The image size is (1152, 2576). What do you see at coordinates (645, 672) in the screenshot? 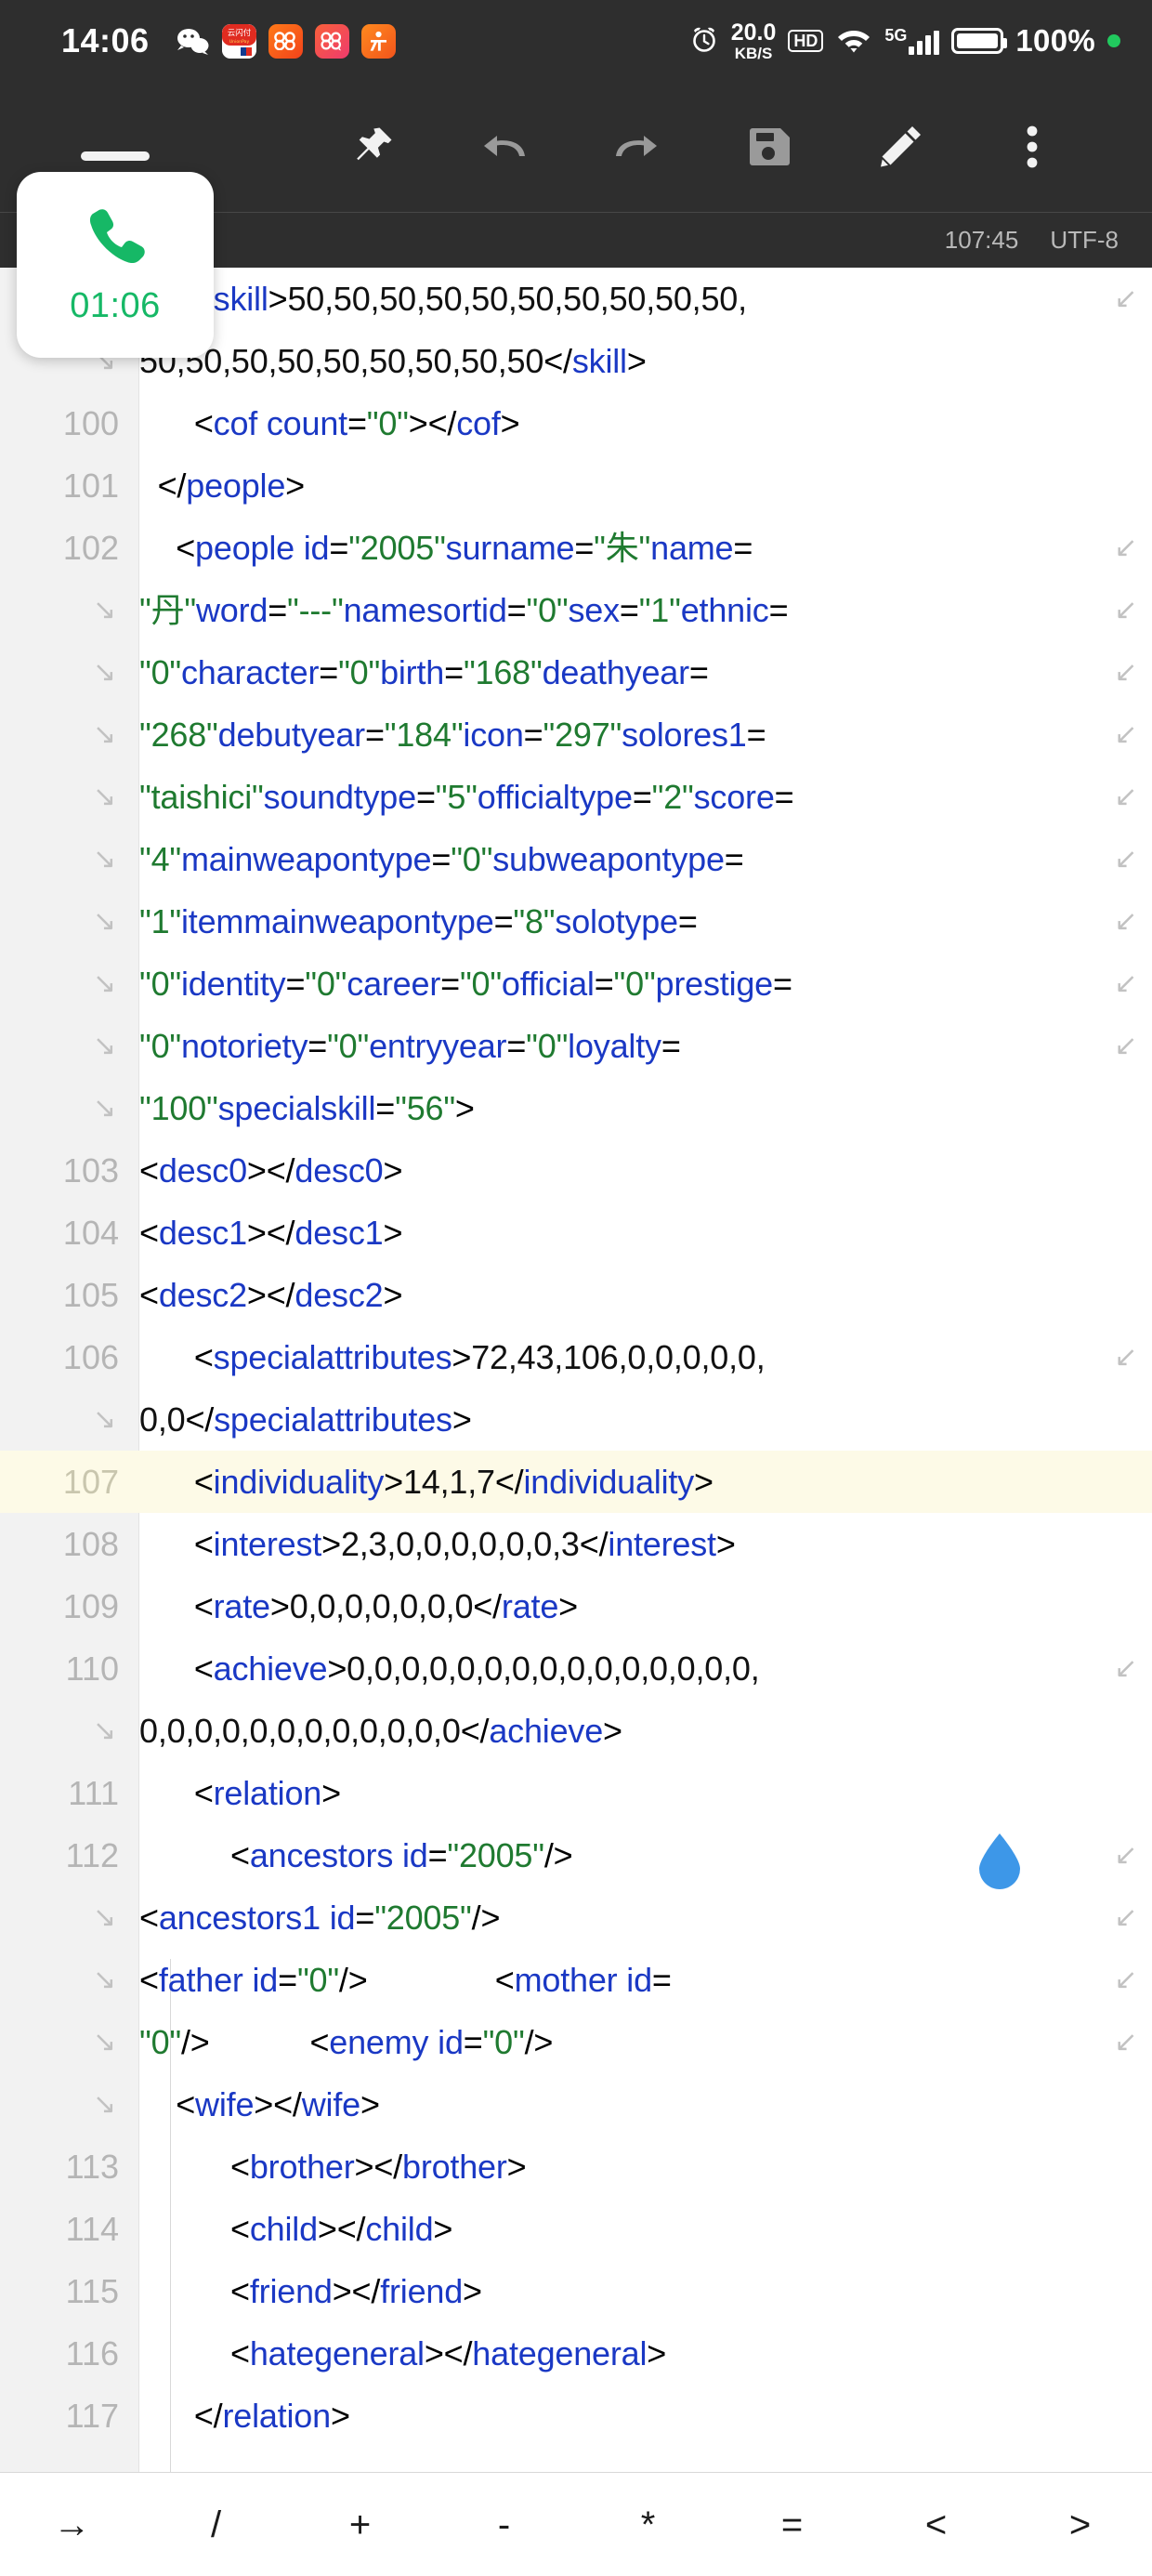
I see `code-text: "0"character="0"birth="168"deathyear=` at bounding box center [645, 672].